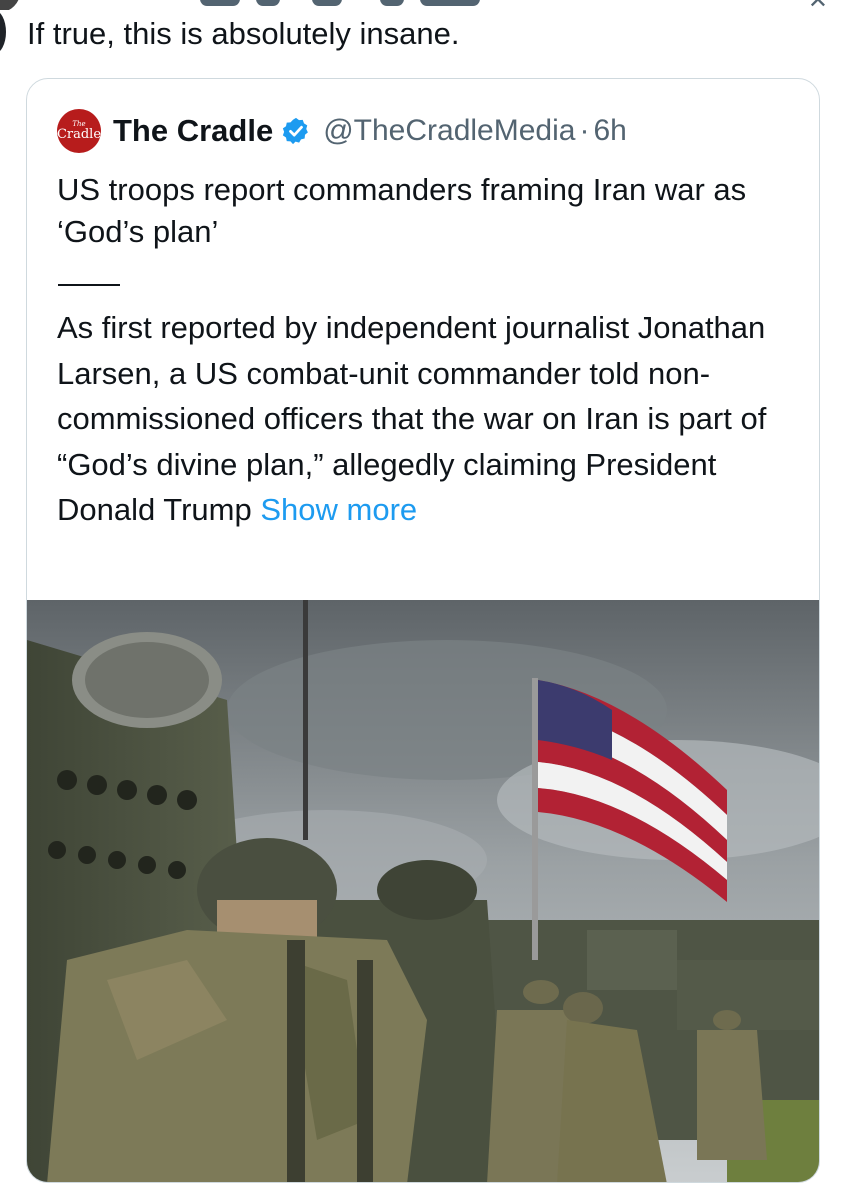  What do you see at coordinates (193, 131) in the screenshot?
I see `author-name: The Cradle` at bounding box center [193, 131].